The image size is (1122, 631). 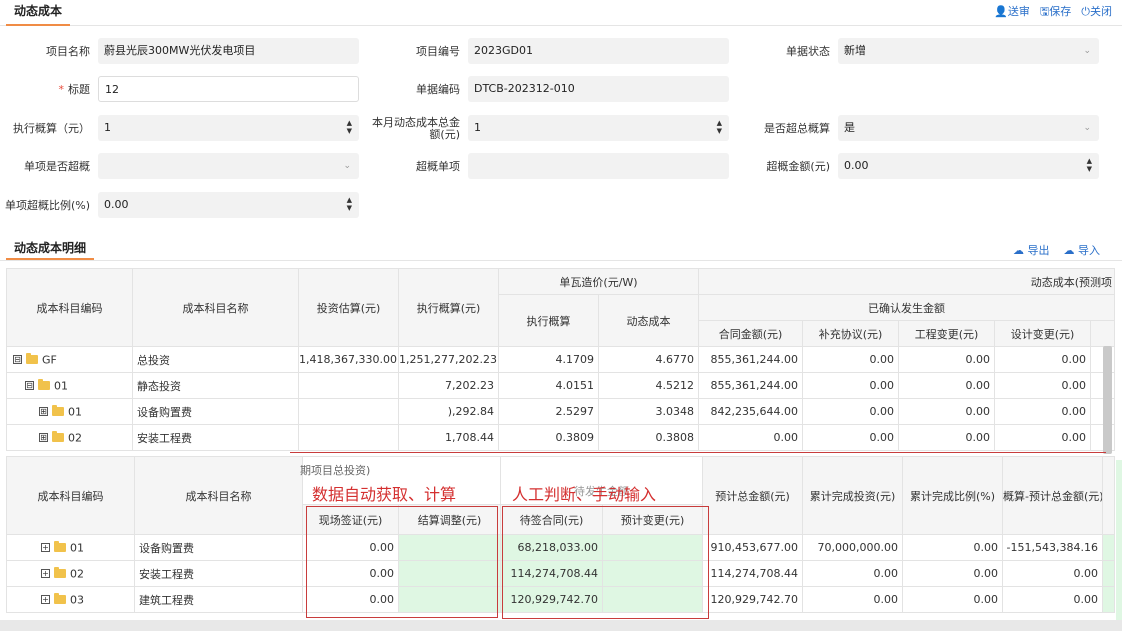 What do you see at coordinates (348, 307) in the screenshot?
I see `col-invest-est: 投资估算(元)` at bounding box center [348, 307].